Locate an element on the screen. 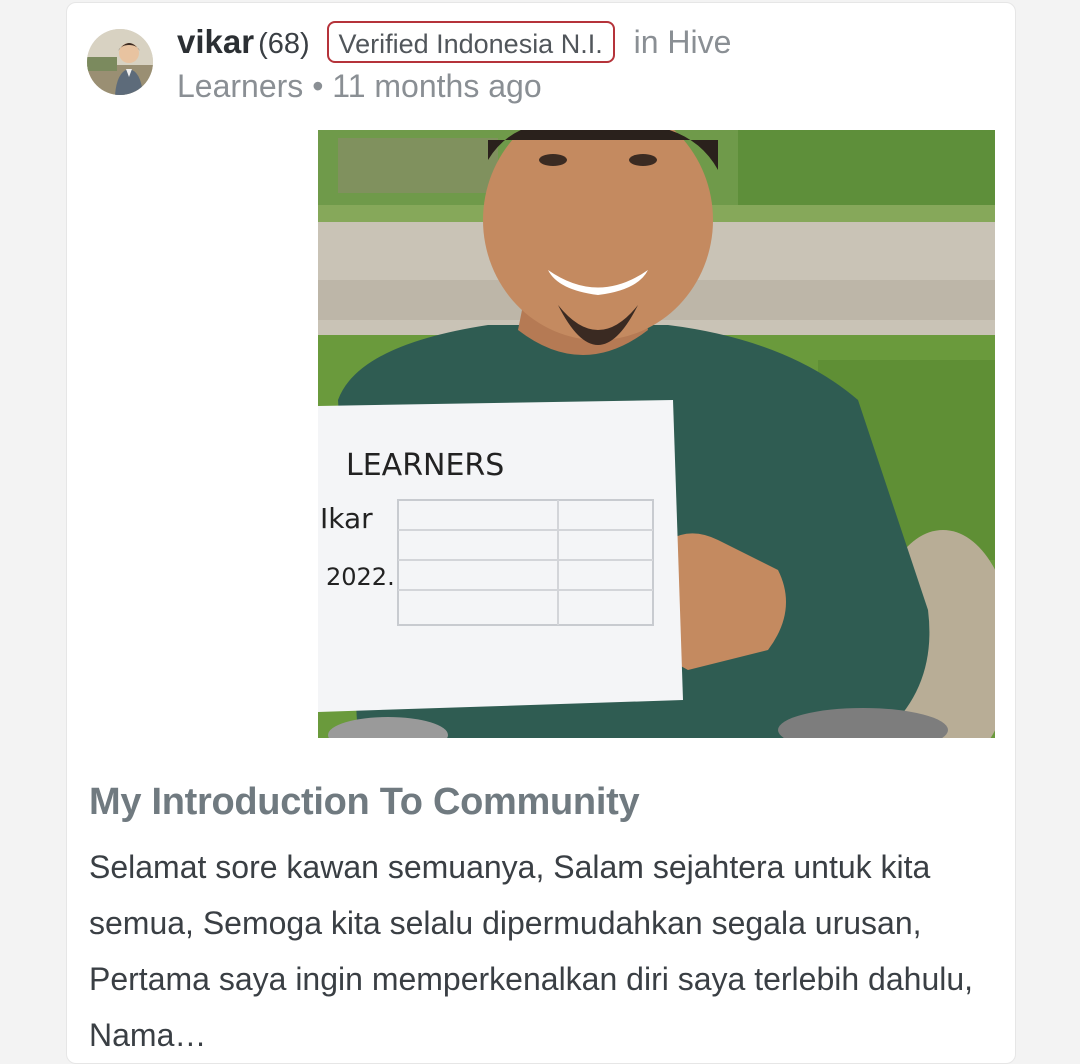 This screenshot has width=1080, height=1064. verified-badge: Verified Indonesia N.I. is located at coordinates (470, 42).